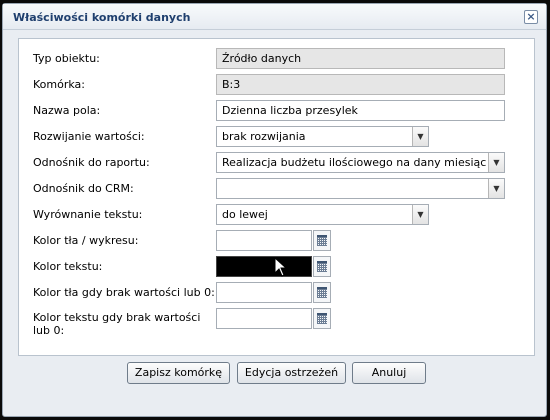  I want to click on object-type-field: Źródło danych, so click(360, 58).